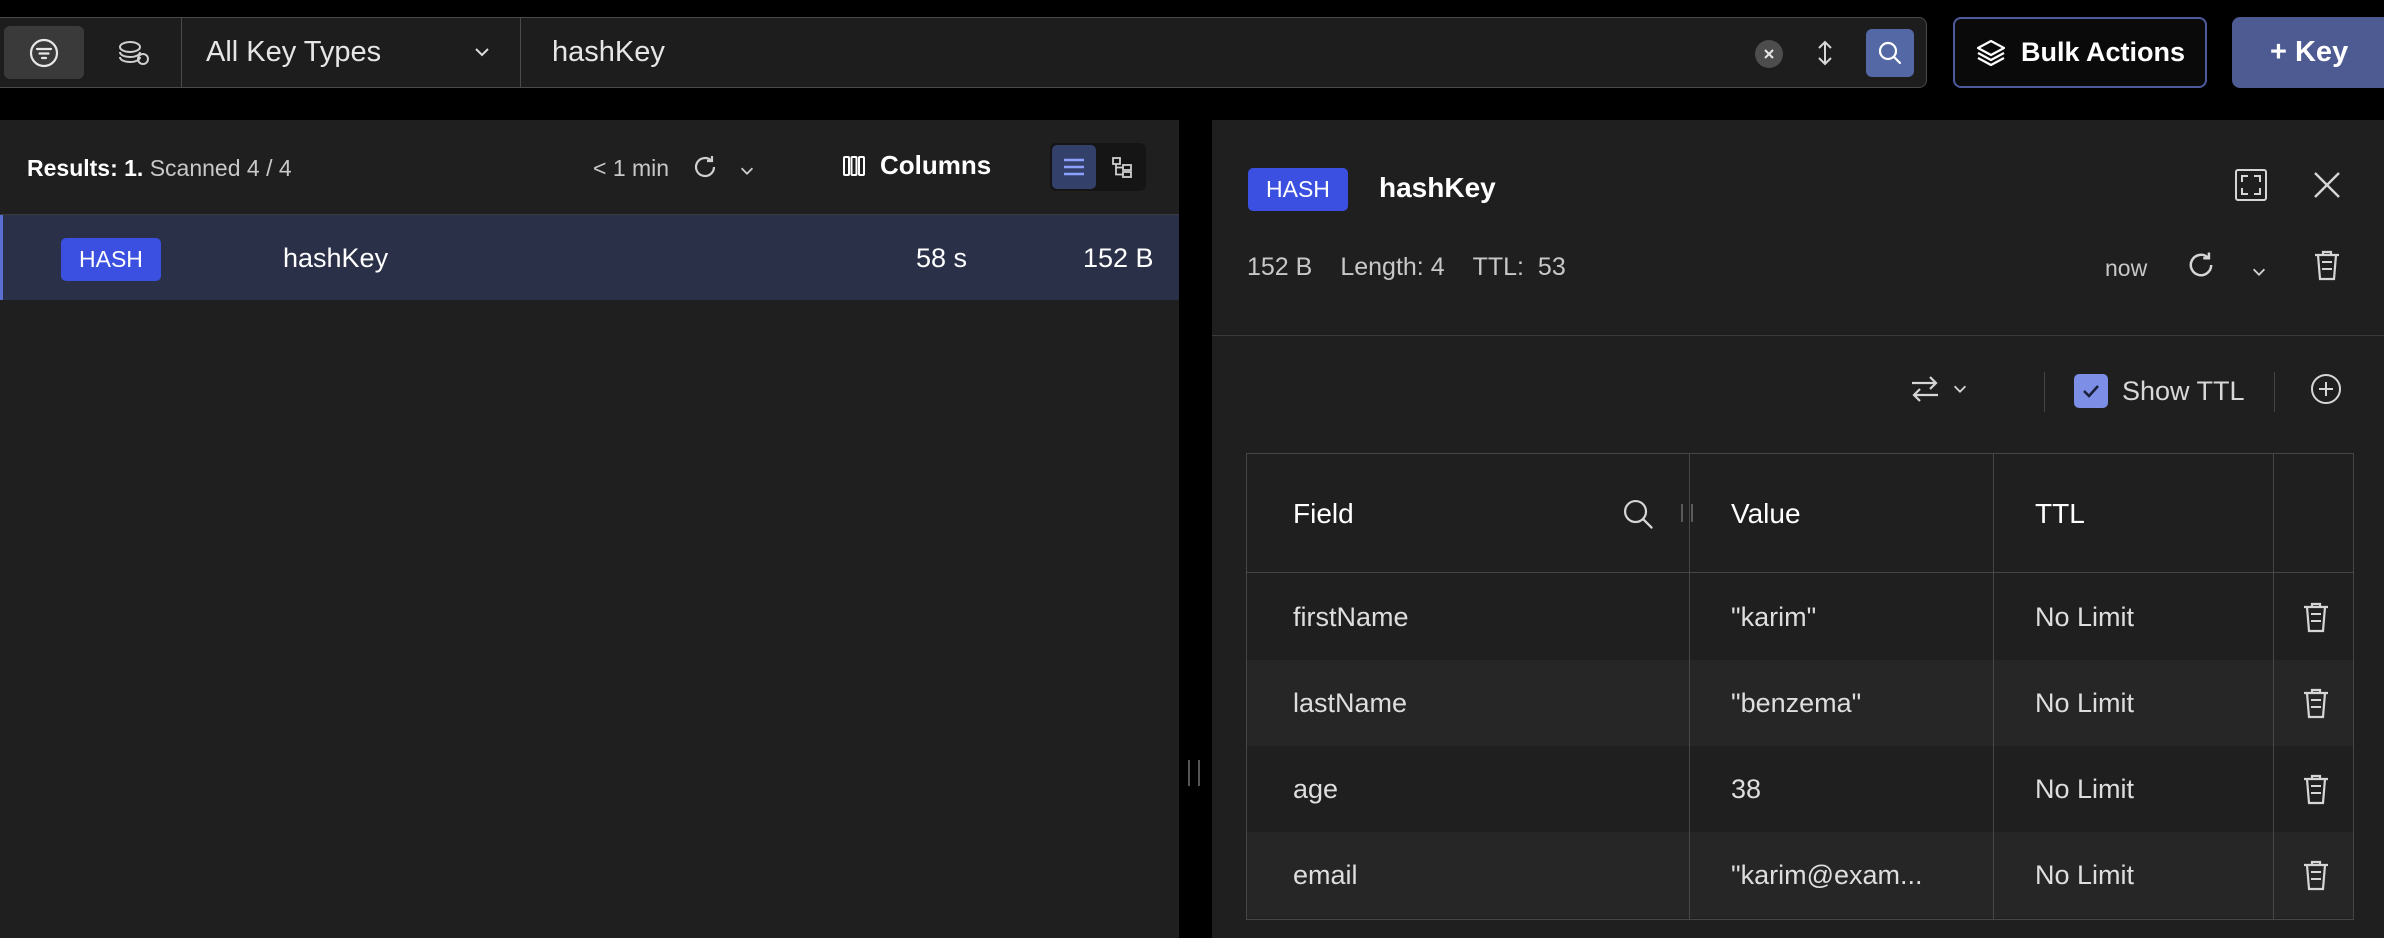 This screenshot has height=938, width=2384. Describe the element at coordinates (936, 165) in the screenshot. I see `columns-label: Columns` at that location.